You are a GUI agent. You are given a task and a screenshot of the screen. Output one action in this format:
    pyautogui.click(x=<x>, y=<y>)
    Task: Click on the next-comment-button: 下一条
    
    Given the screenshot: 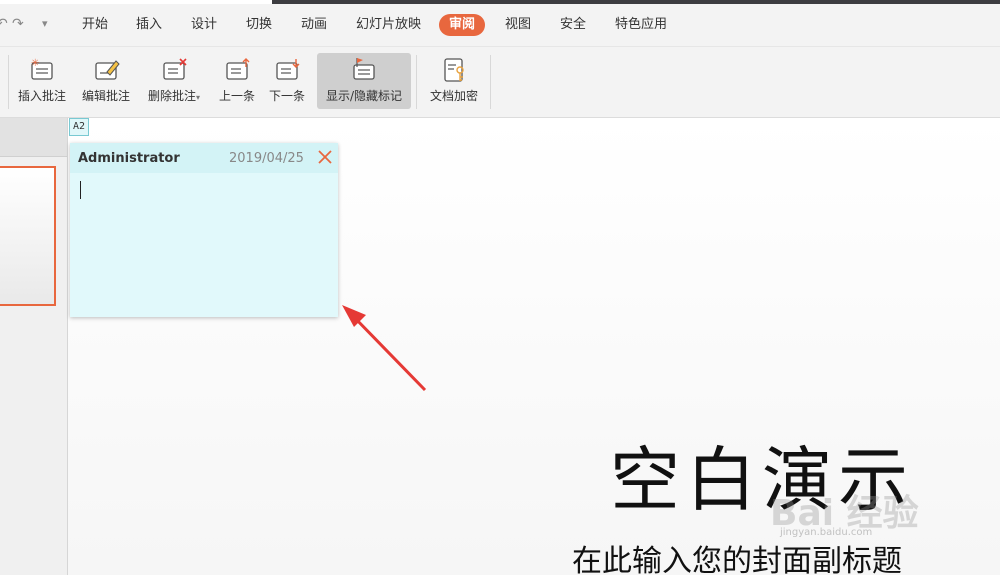 What is the action you would take?
    pyautogui.click(x=287, y=81)
    